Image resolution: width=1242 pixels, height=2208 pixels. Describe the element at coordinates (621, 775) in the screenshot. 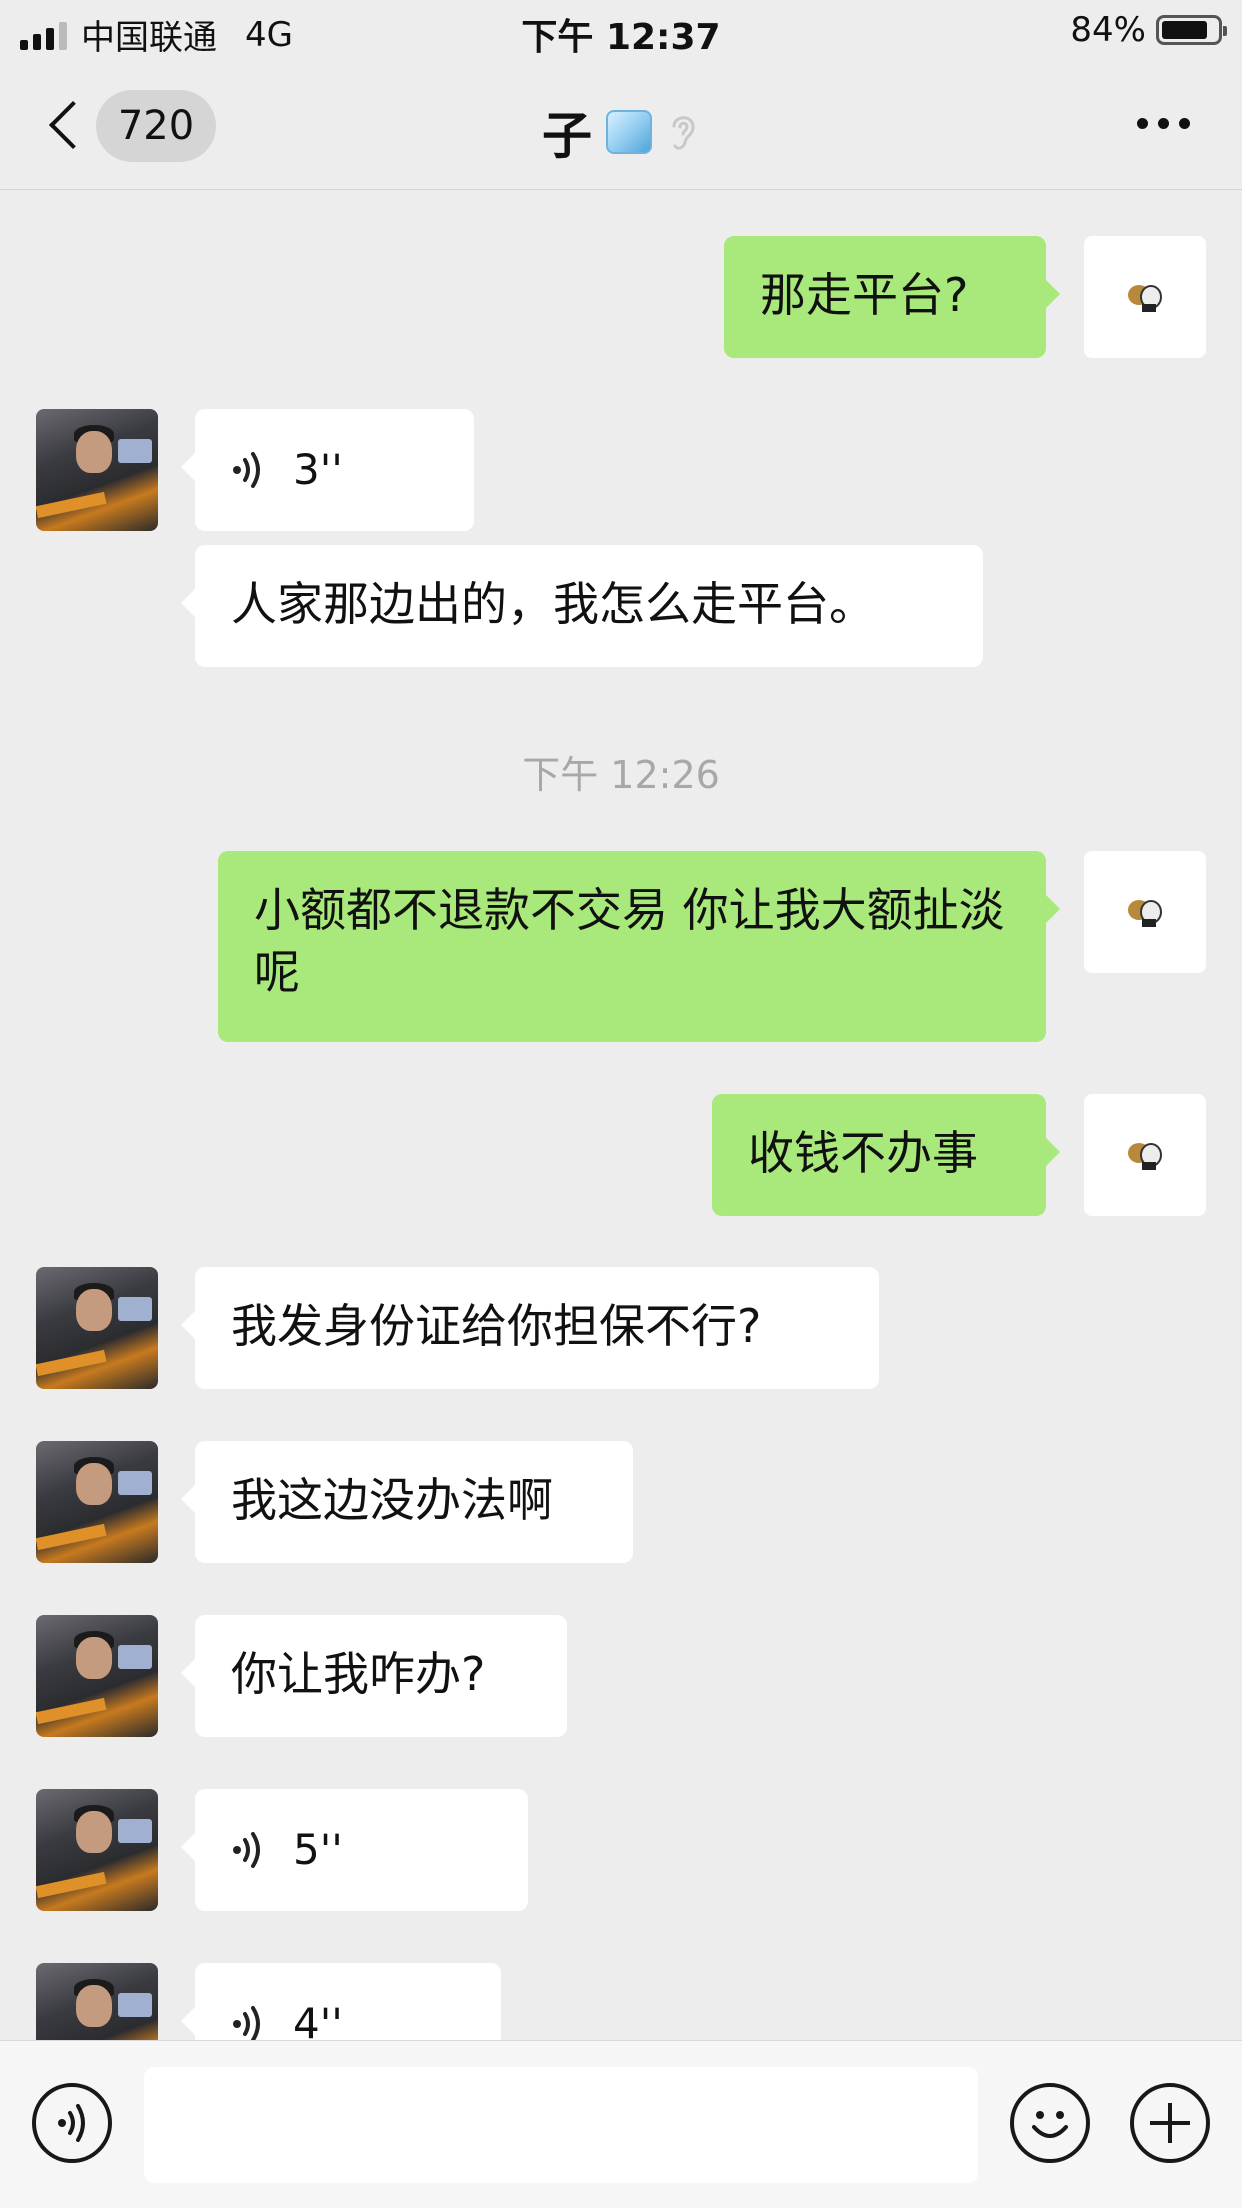

I see `chat-timestamp: 下午 12:26` at that location.